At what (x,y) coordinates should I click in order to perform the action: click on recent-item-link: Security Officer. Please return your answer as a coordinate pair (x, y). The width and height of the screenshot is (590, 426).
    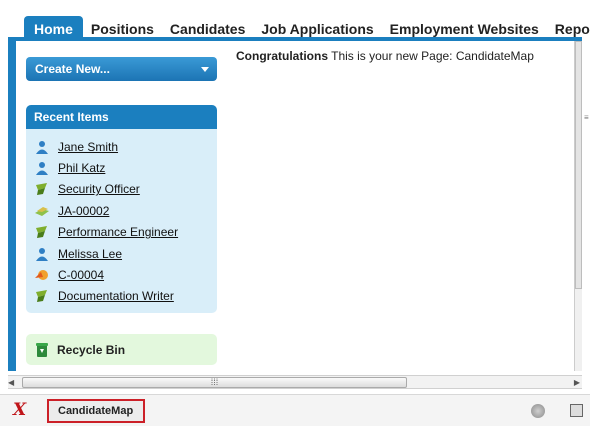
    Looking at the image, I should click on (99, 189).